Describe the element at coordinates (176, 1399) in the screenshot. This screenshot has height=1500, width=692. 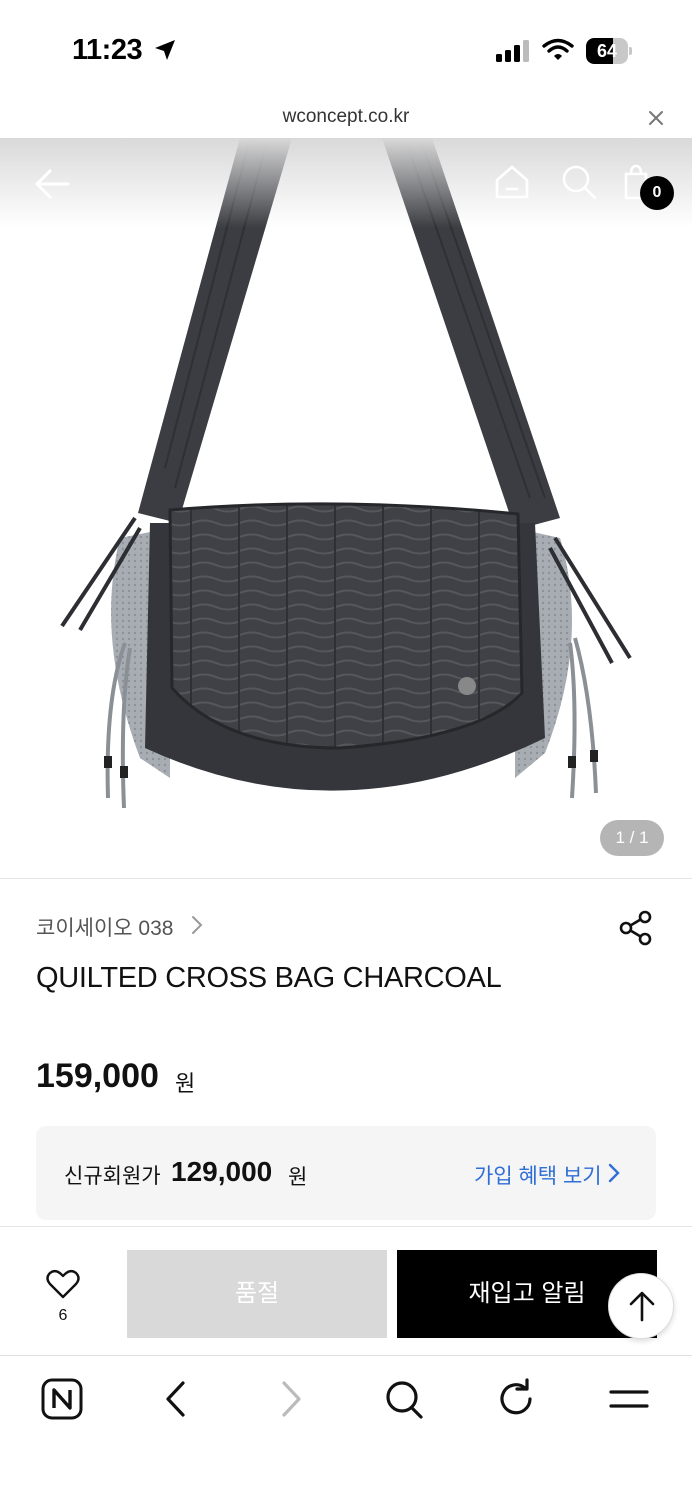
I see `nav-back-icon` at that location.